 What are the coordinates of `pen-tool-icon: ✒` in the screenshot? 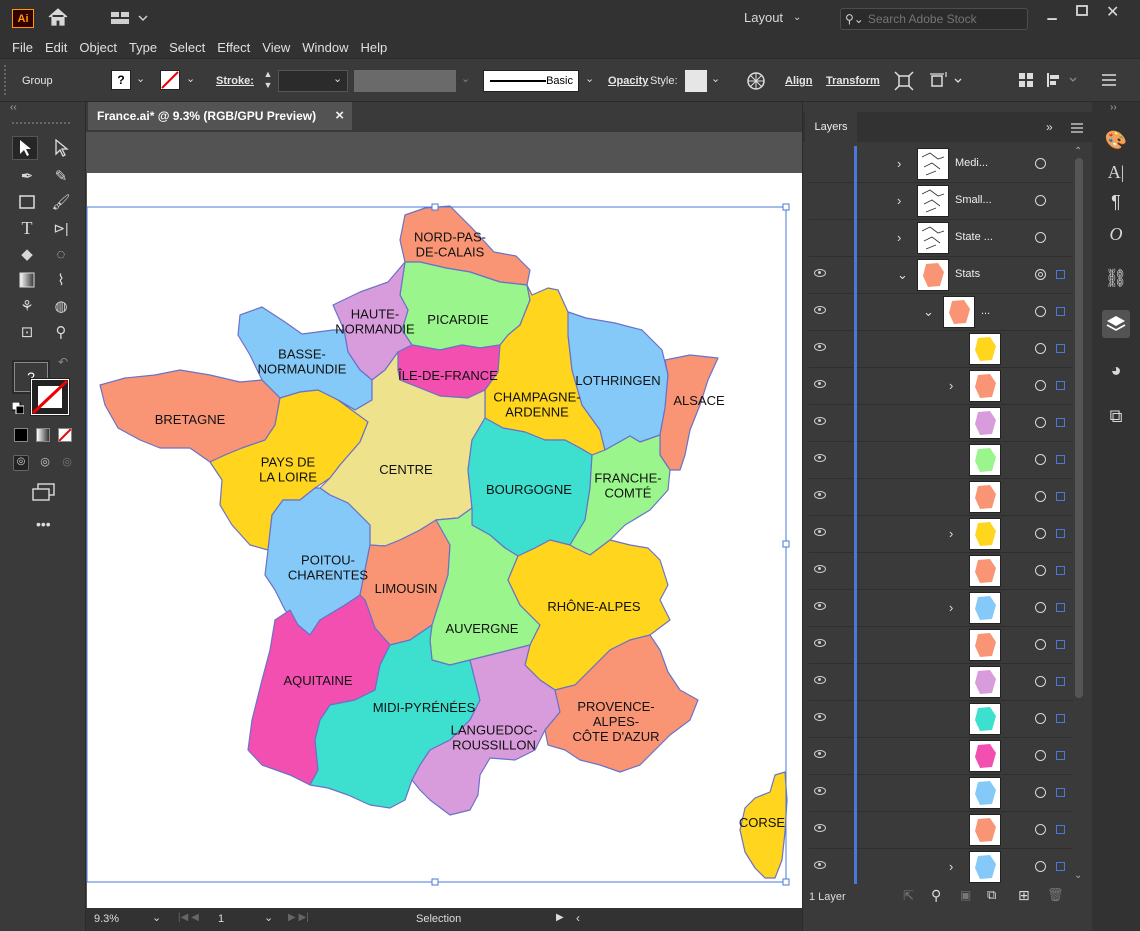 It's located at (27, 176).